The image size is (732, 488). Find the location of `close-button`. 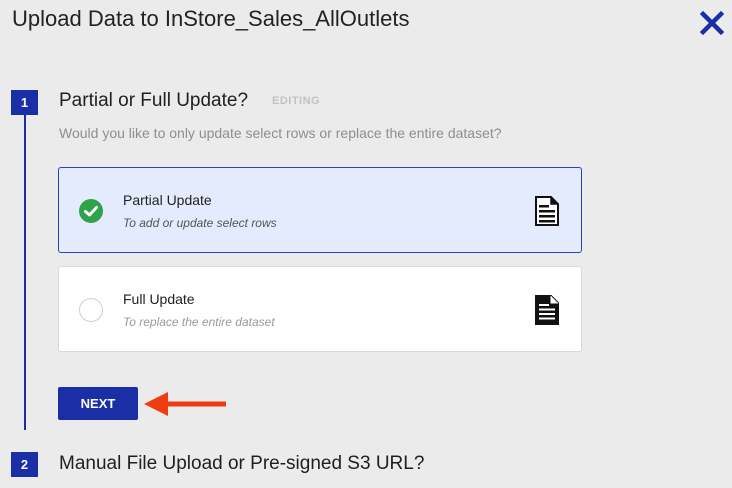

close-button is located at coordinates (712, 23).